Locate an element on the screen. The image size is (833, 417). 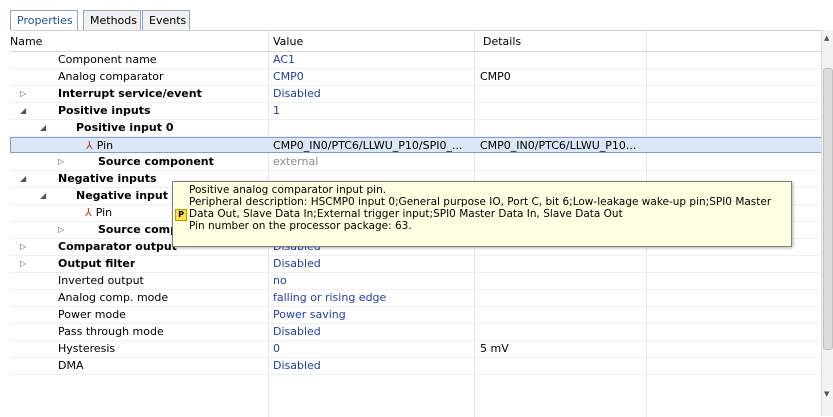
row-value: AC1 is located at coordinates (284, 60).